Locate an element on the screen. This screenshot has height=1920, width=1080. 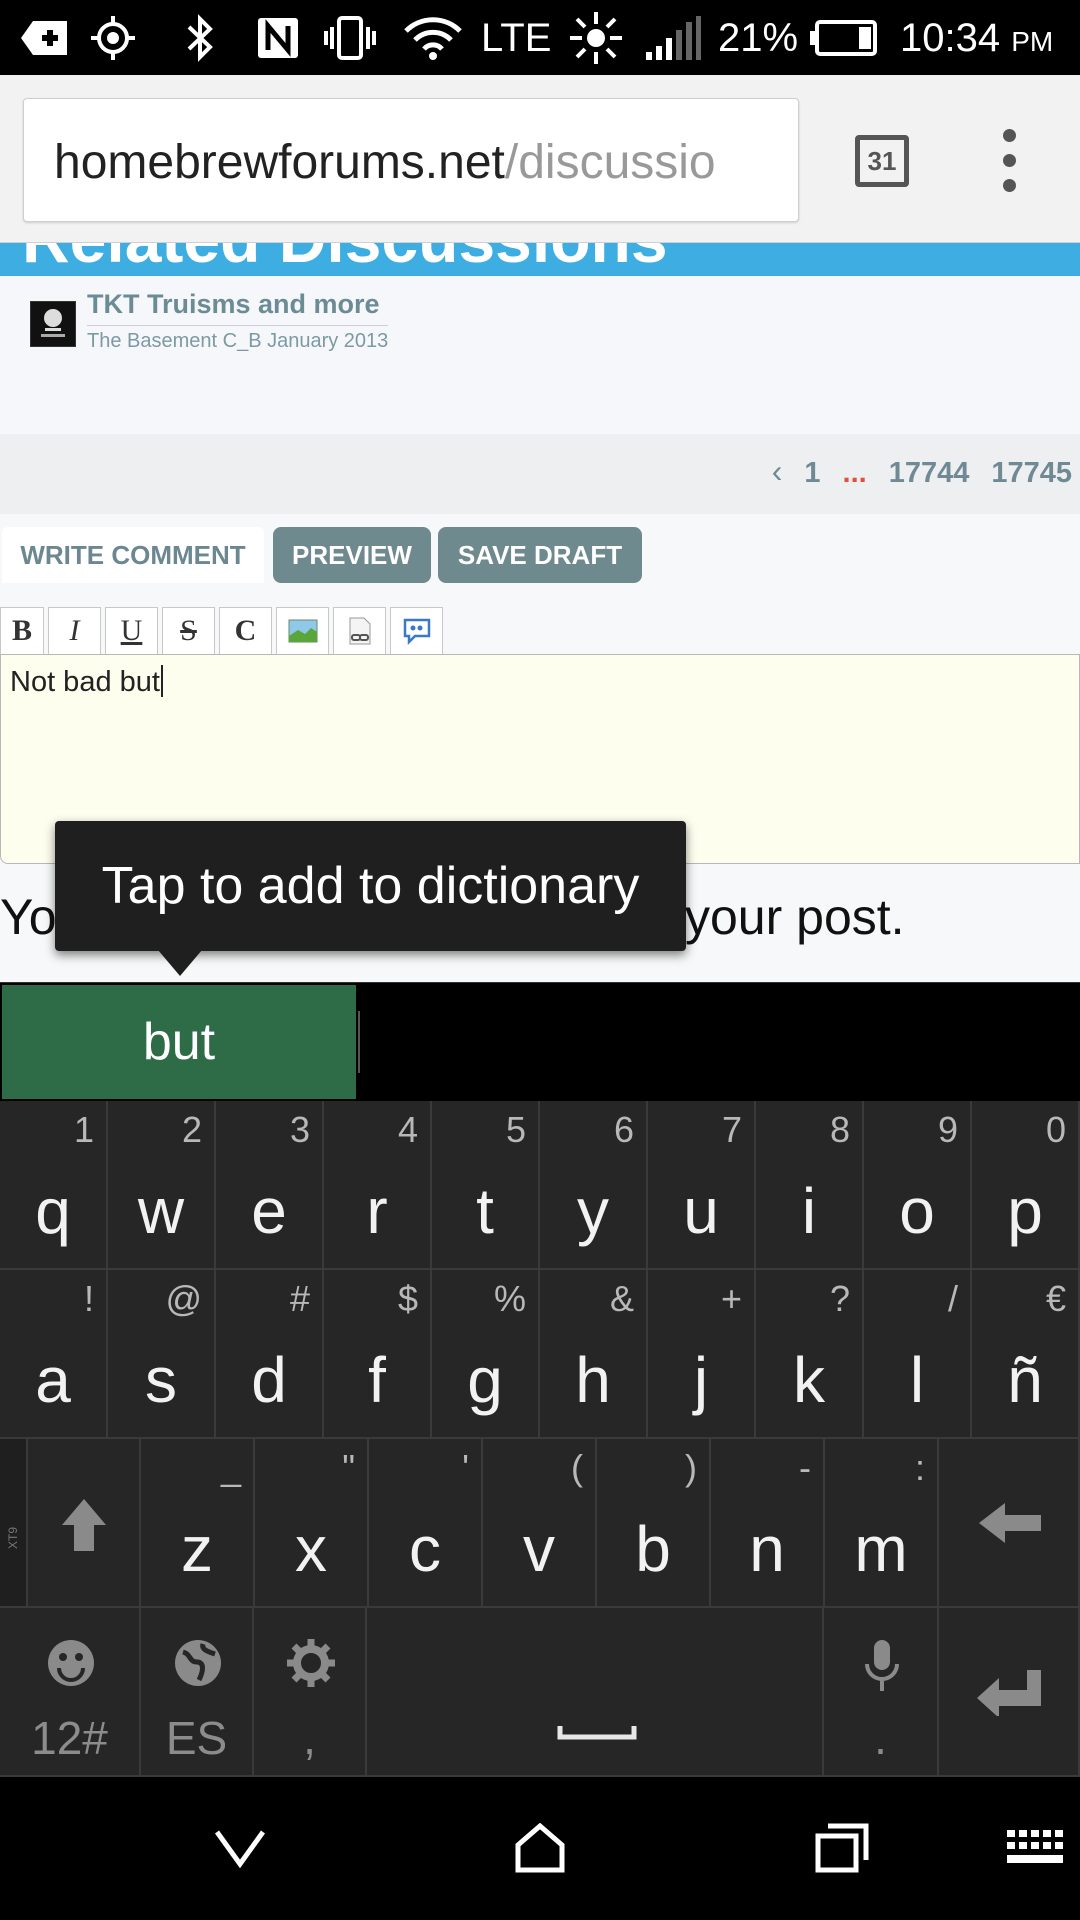
key-hint: 5 is located at coordinates (515, 1129).